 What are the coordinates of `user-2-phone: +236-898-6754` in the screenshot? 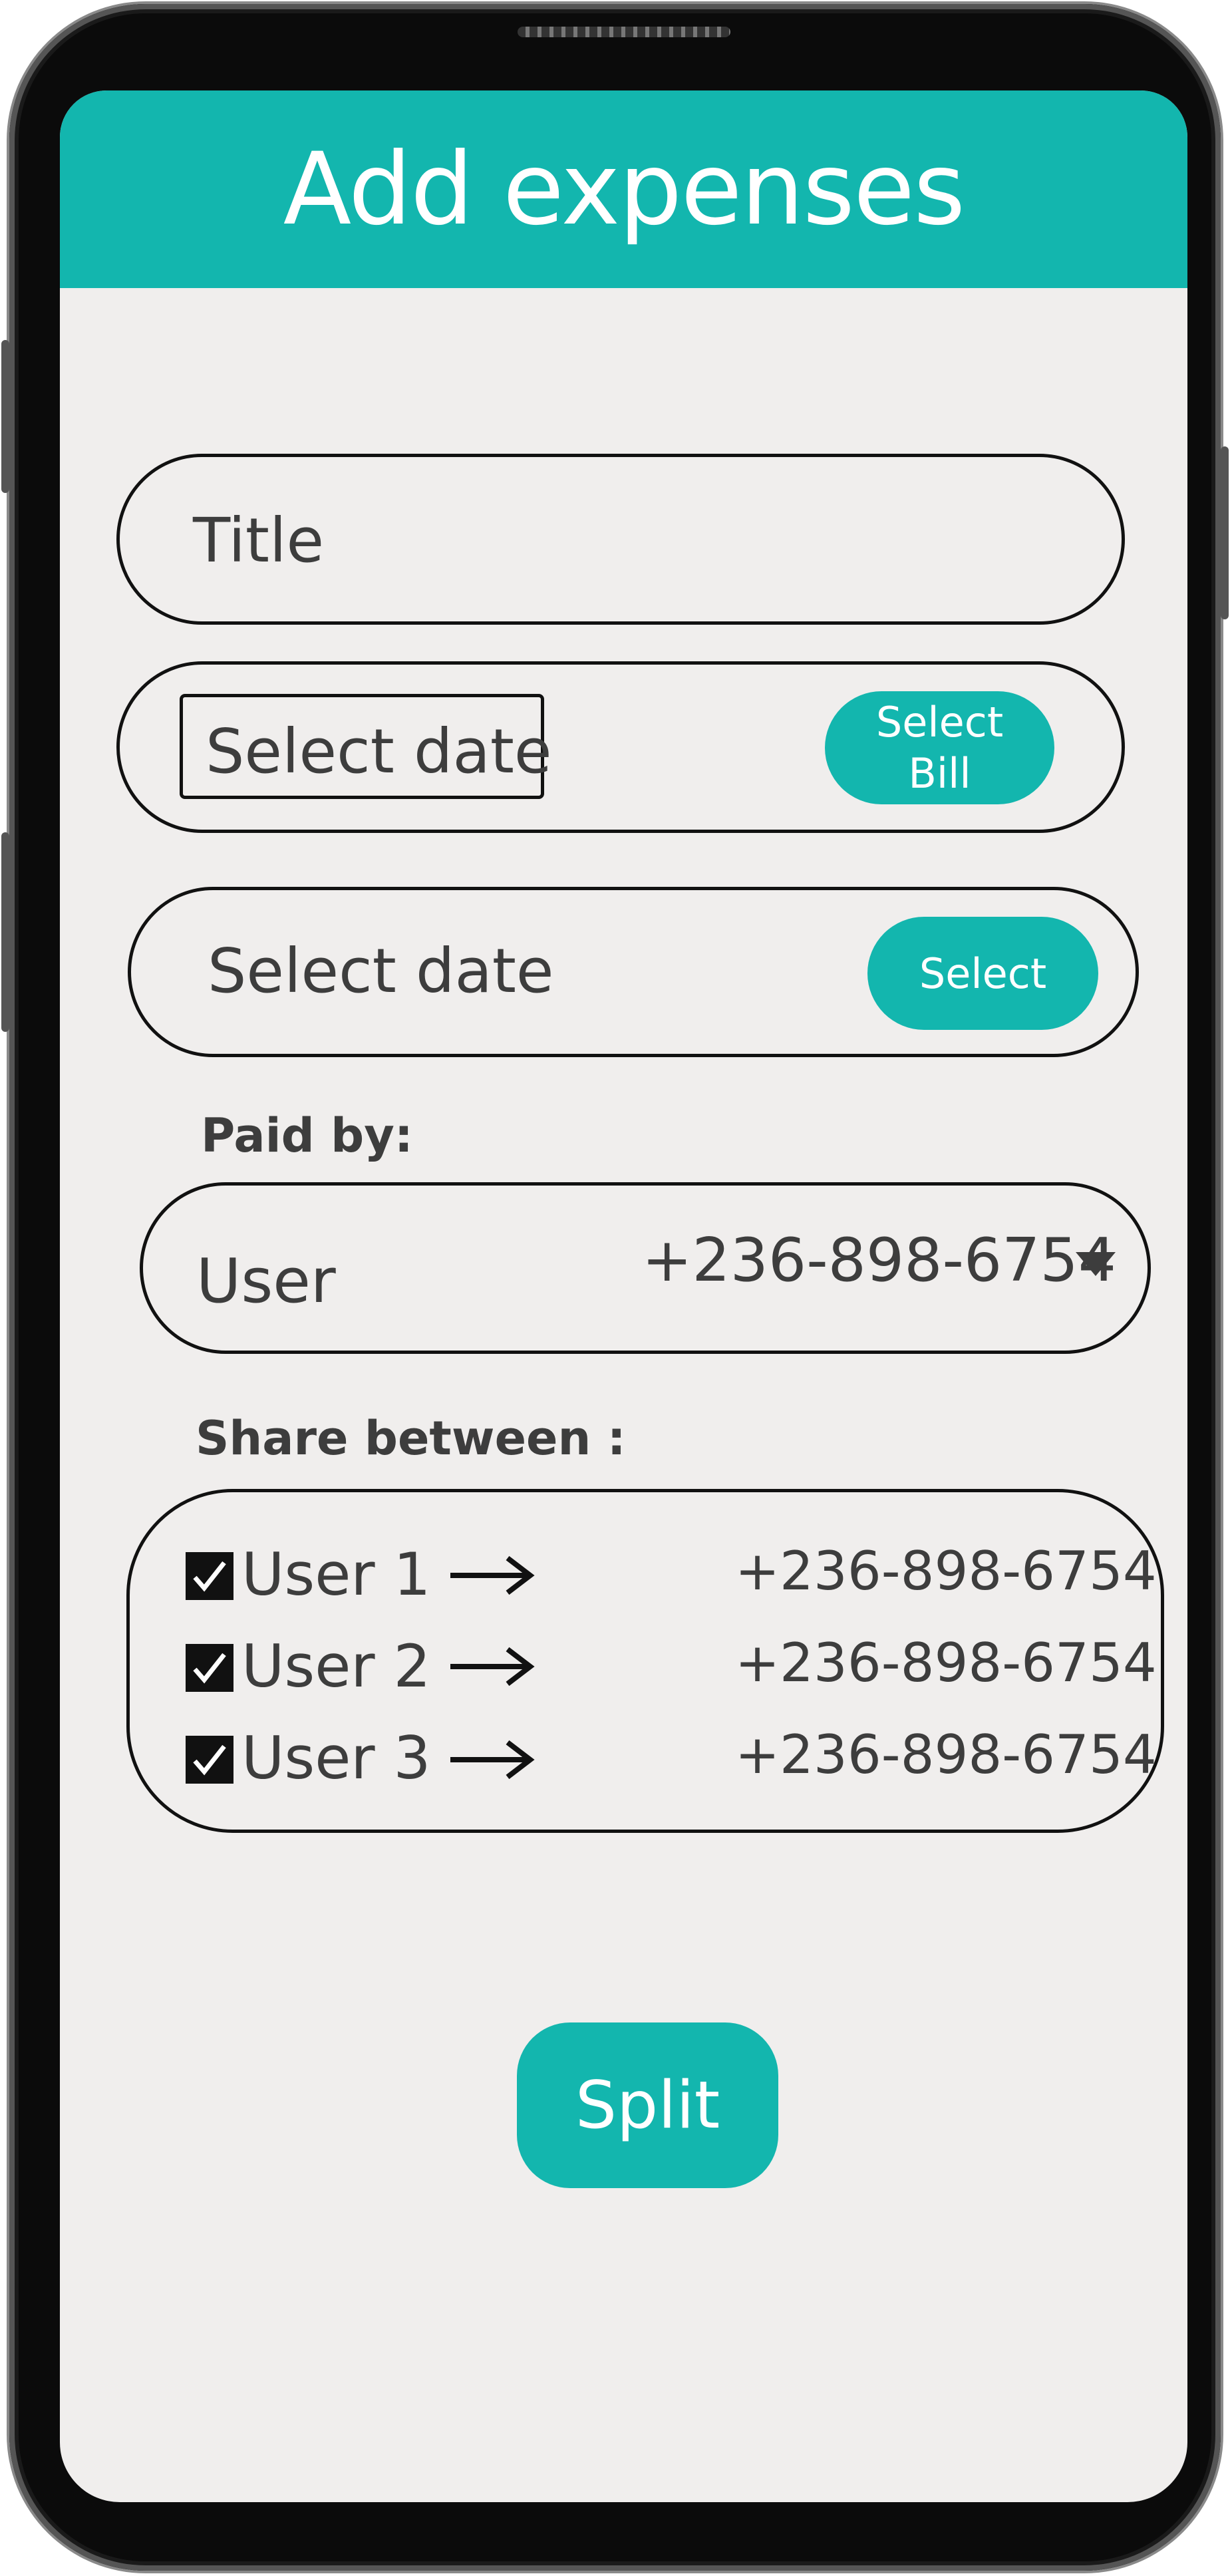 It's located at (946, 1663).